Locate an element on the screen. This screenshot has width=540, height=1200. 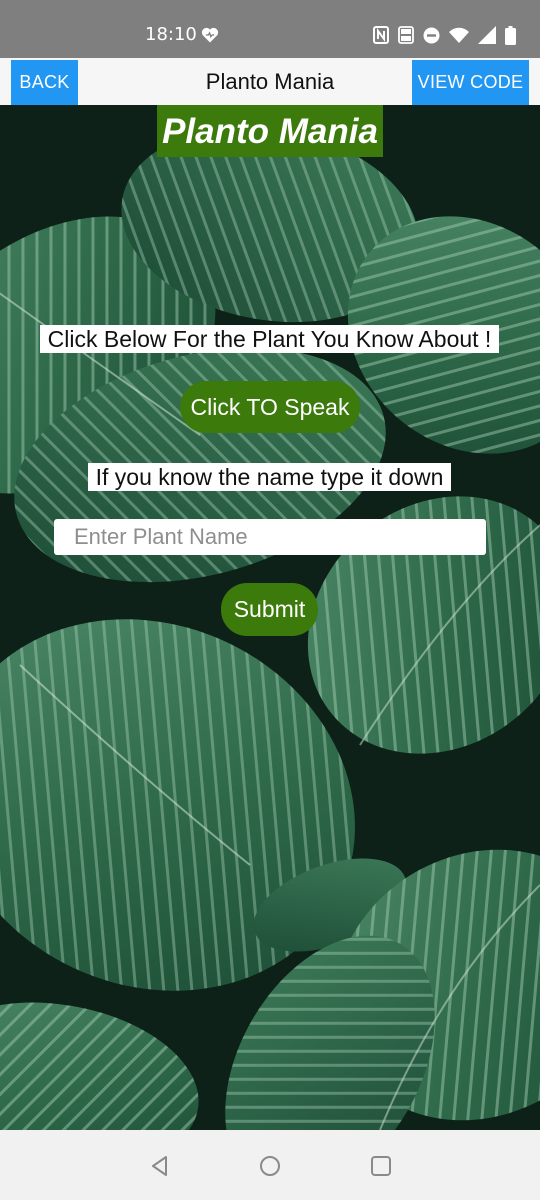
app-bar: Planto Mania BACK VIEW CODE is located at coordinates (270, 81).